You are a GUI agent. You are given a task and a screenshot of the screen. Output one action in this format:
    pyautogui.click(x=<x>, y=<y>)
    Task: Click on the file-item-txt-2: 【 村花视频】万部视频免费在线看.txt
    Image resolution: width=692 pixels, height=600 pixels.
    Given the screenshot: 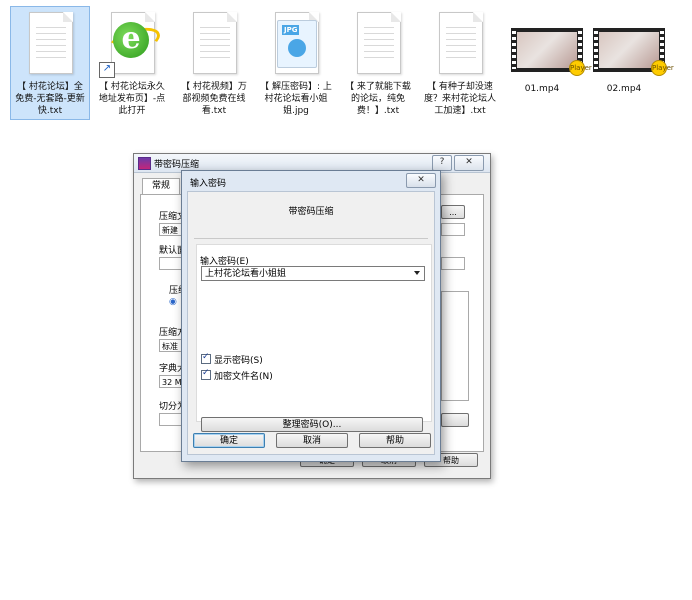 What is the action you would take?
    pyautogui.click(x=214, y=63)
    